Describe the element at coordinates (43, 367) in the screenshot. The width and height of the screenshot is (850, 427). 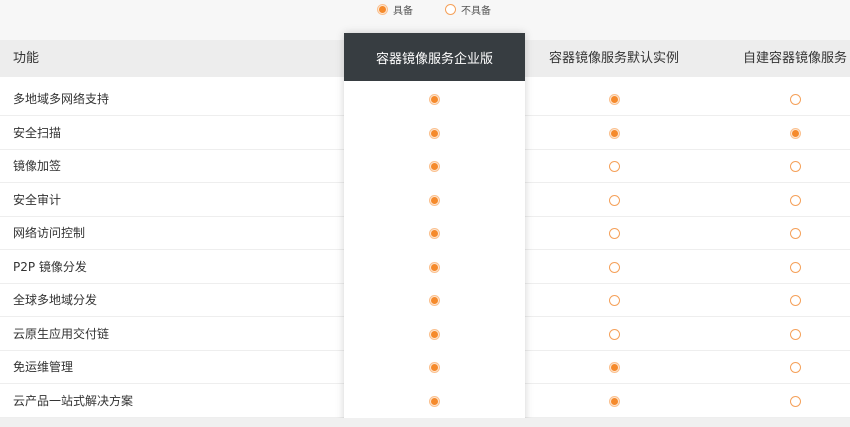
I see `feature-label: 免运维管理` at that location.